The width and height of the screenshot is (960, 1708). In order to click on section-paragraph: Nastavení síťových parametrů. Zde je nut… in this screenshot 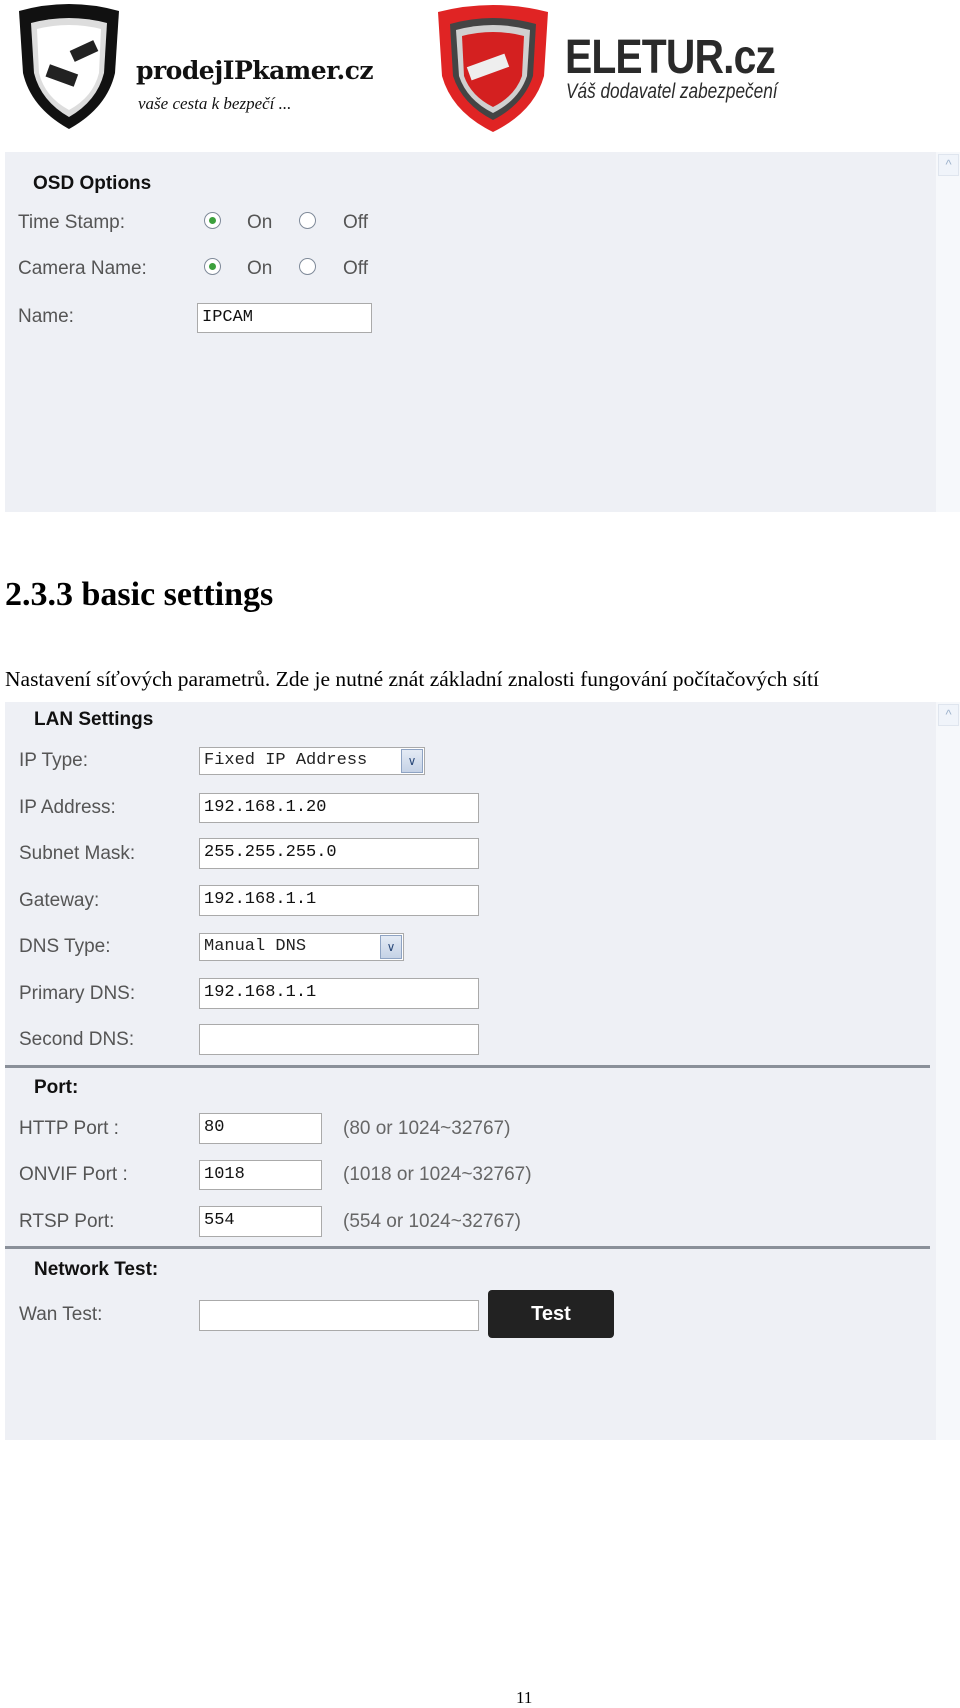, I will do `click(412, 679)`.